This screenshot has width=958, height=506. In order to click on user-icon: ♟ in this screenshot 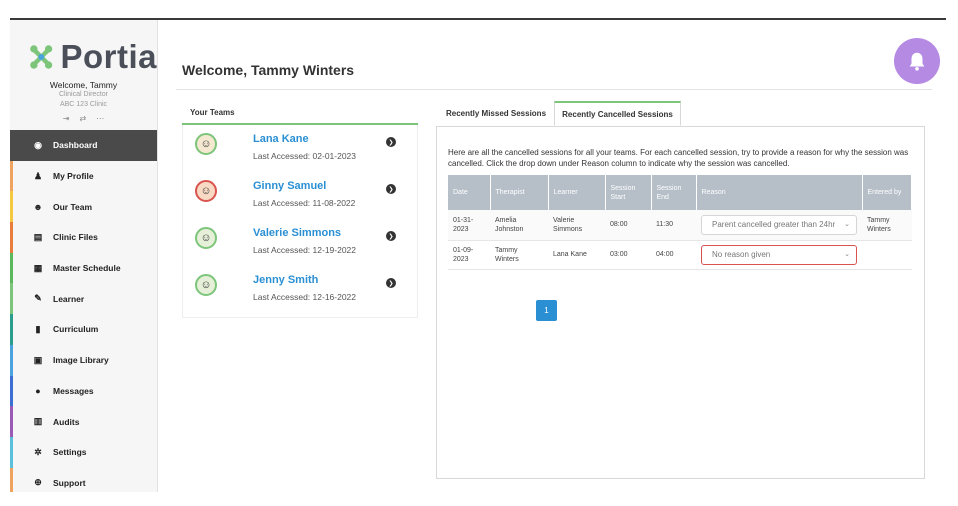, I will do `click(38, 175)`.